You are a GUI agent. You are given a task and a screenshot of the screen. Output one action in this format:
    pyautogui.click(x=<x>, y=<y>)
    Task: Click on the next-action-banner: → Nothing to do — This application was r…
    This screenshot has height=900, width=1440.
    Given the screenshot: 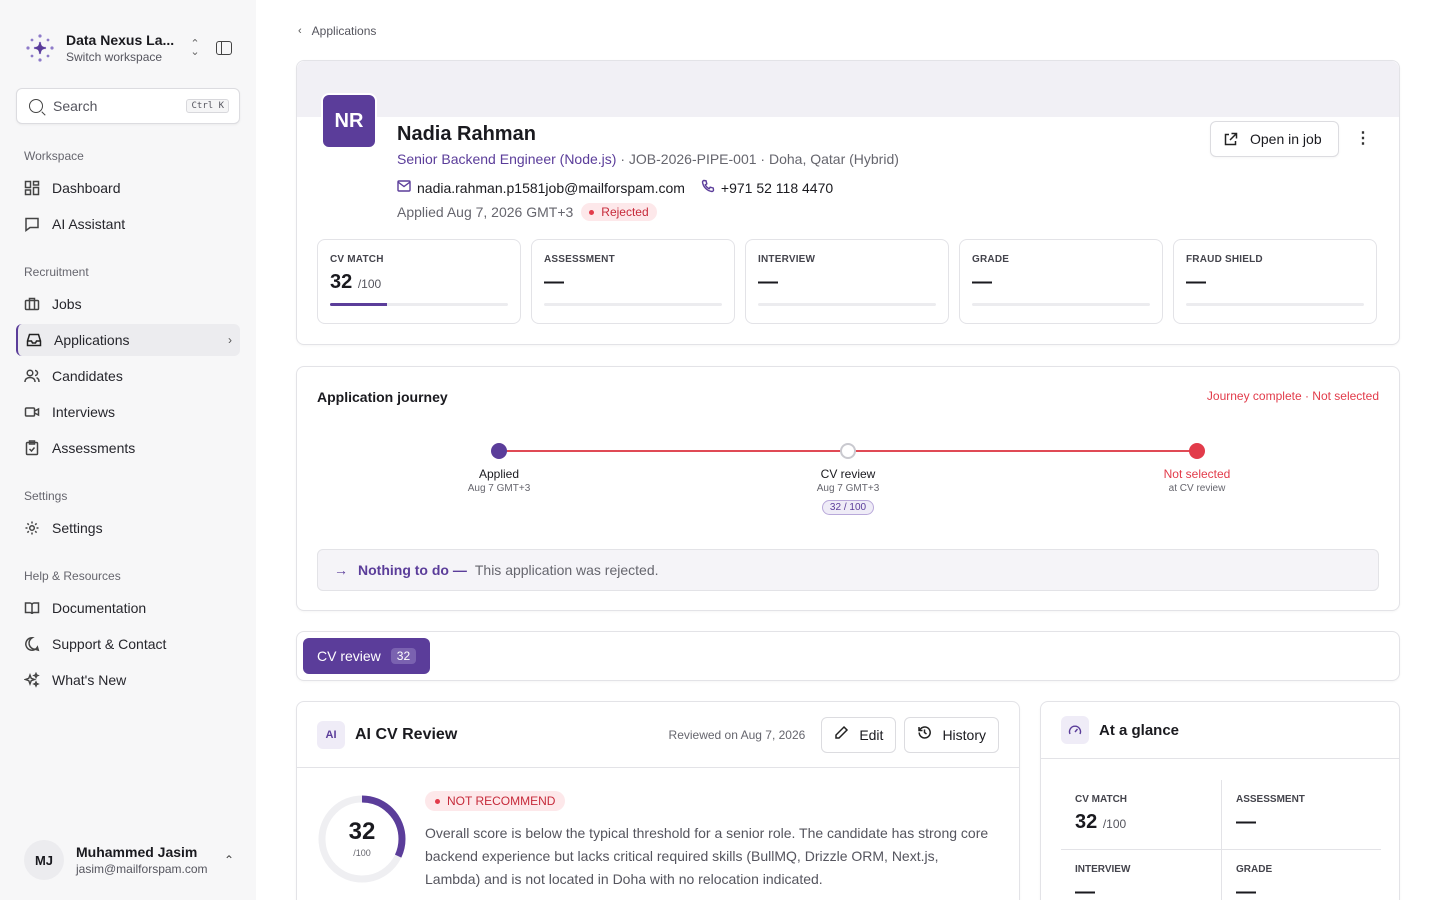 What is the action you would take?
    pyautogui.click(x=848, y=570)
    